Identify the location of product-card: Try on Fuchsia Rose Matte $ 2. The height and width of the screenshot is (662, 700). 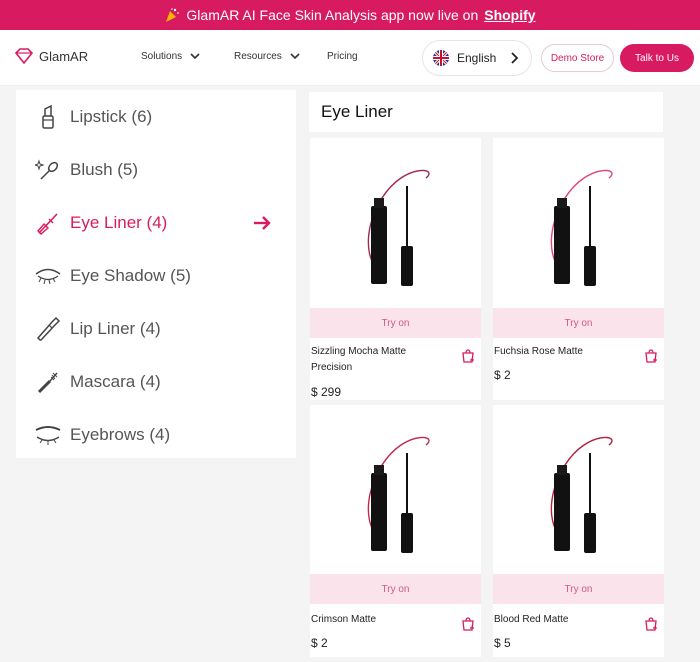
(578, 269).